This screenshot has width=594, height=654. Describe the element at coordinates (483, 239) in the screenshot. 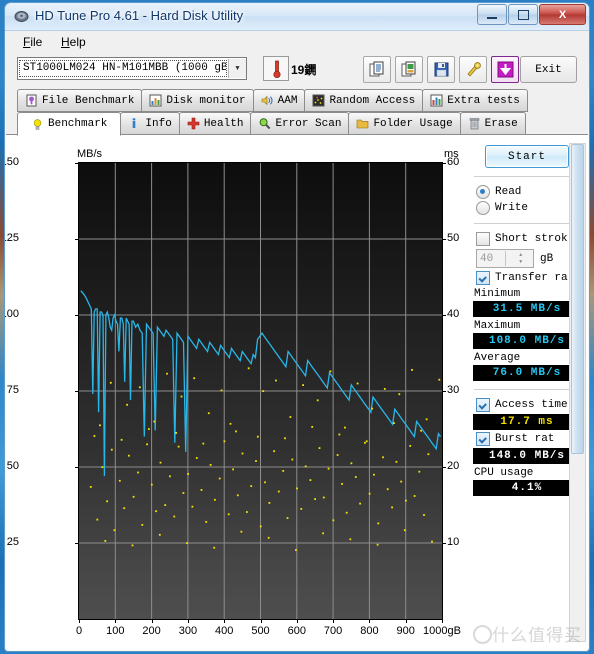

I see `checkbox-short-stroke-icon` at that location.